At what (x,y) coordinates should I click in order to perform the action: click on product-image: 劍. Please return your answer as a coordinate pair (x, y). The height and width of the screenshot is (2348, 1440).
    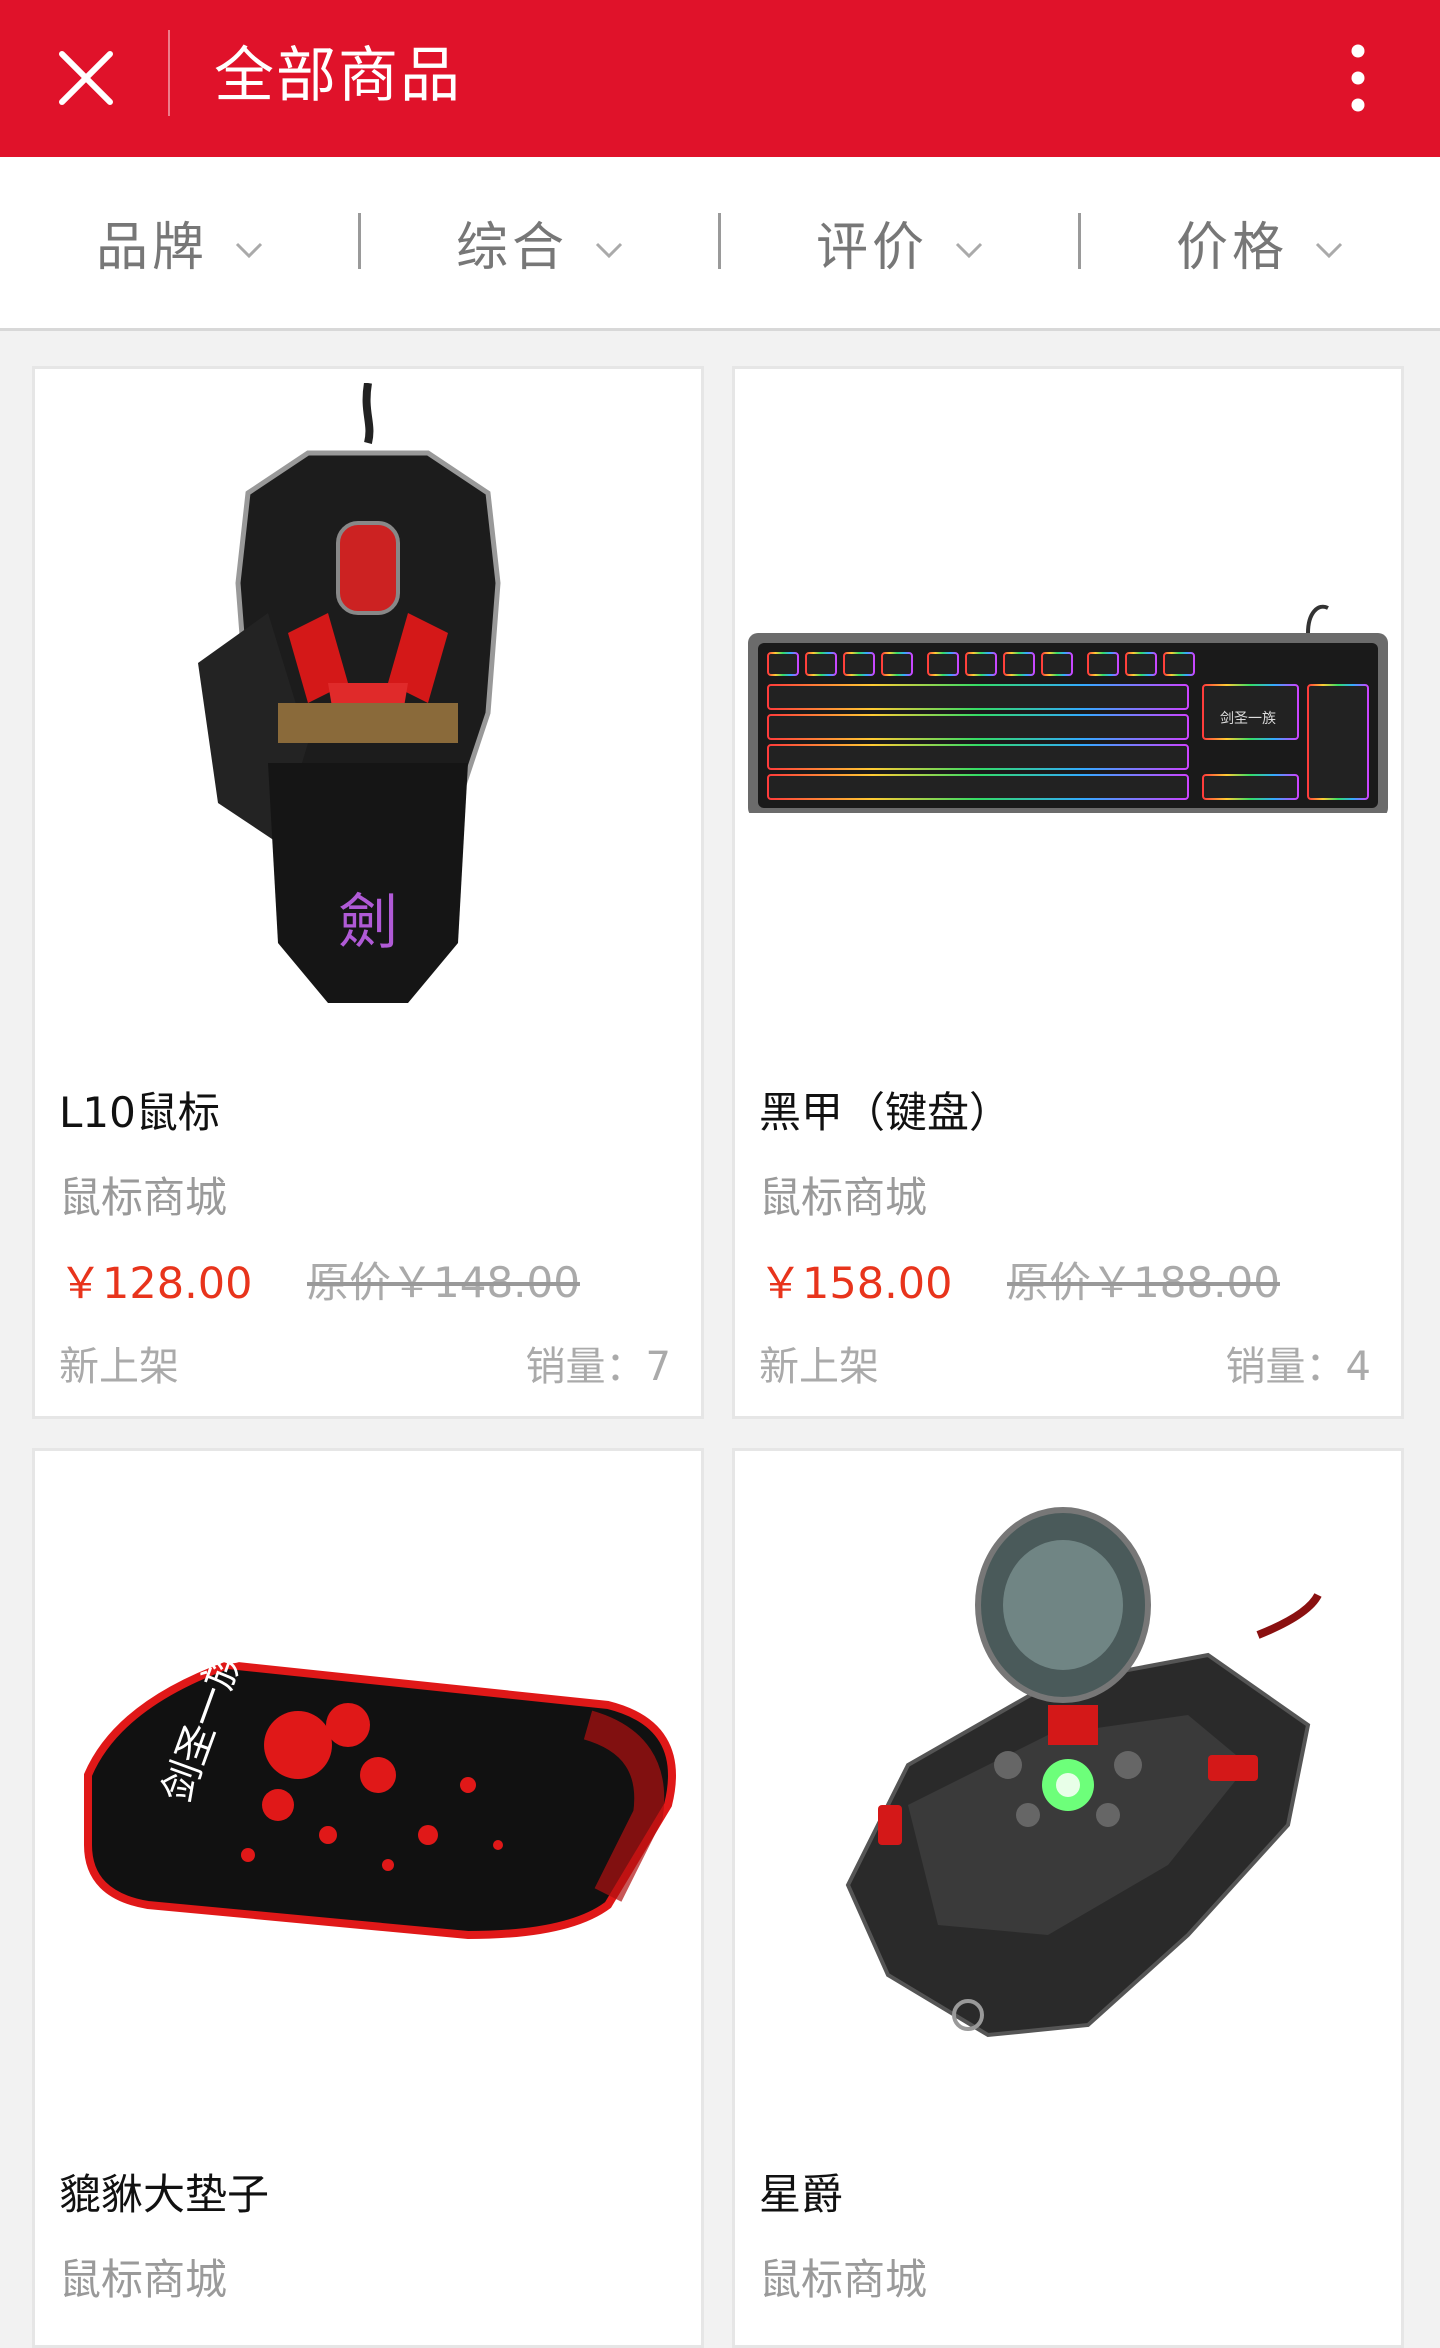
    Looking at the image, I should click on (368, 703).